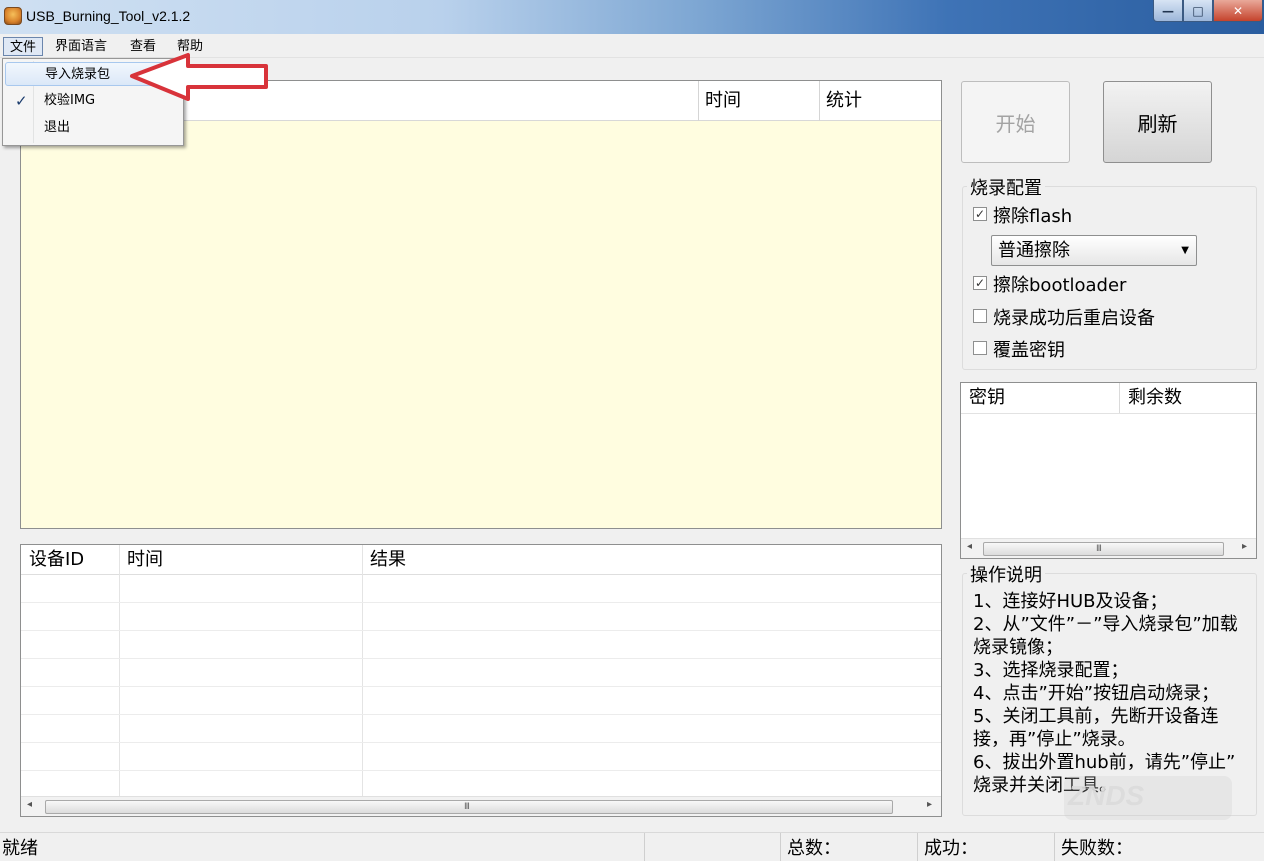 The image size is (1264, 861). I want to click on burn-config-title: 烧录配置, so click(1006, 187).